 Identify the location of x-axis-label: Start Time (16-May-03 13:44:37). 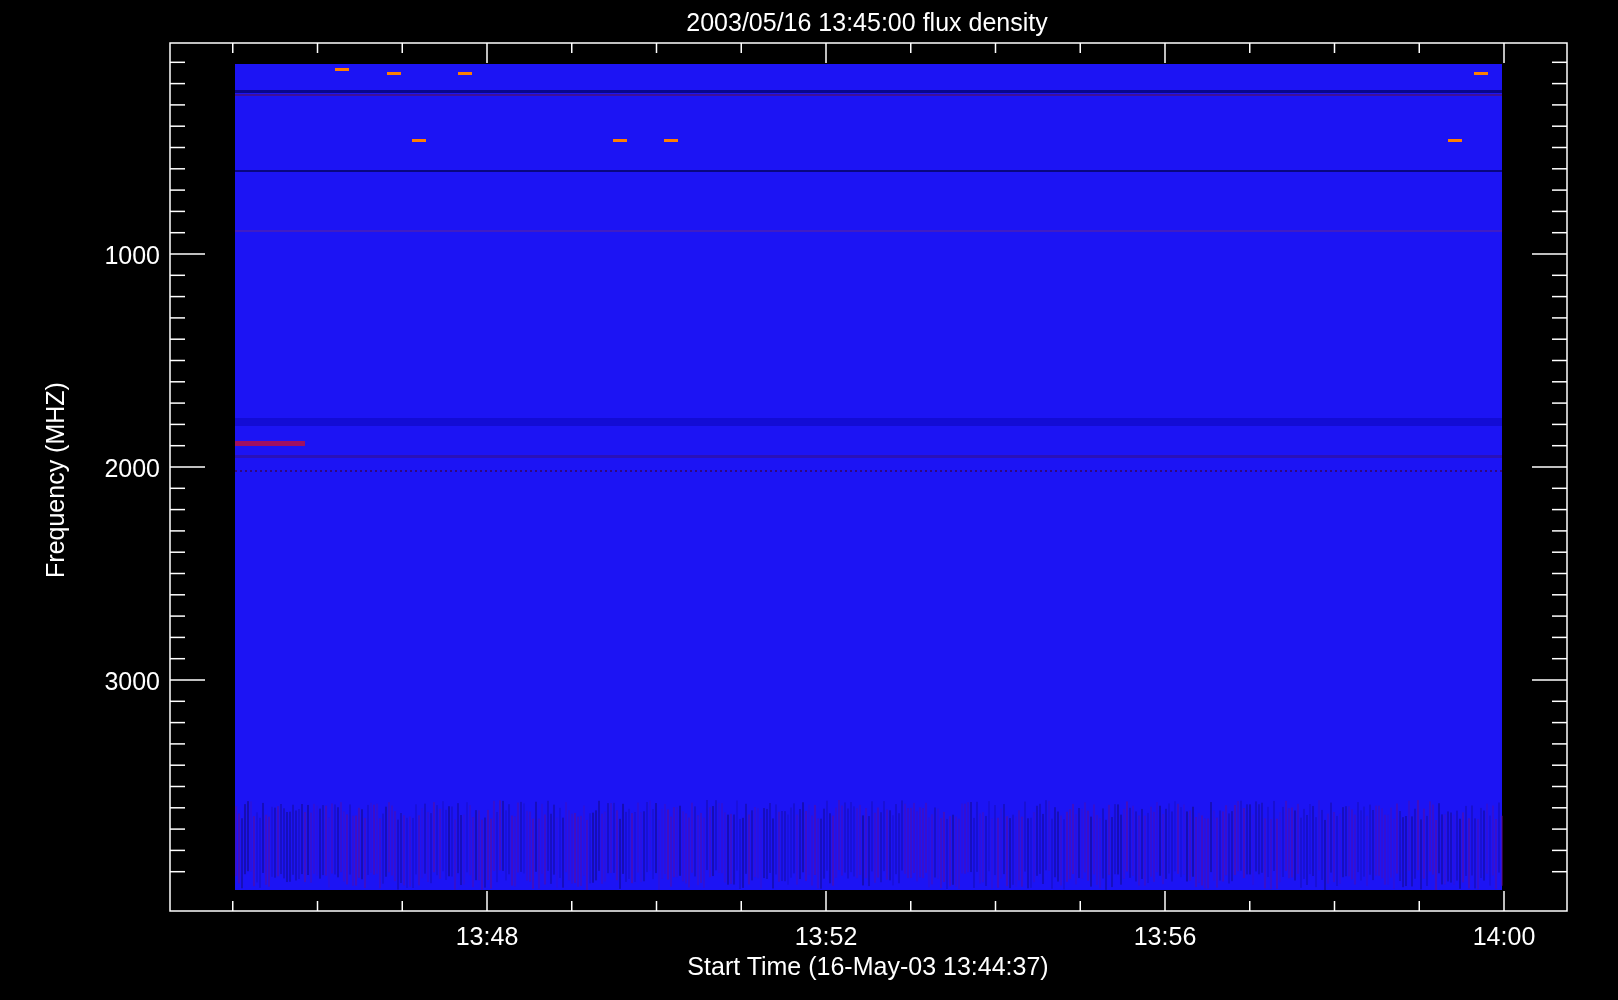
(868, 966).